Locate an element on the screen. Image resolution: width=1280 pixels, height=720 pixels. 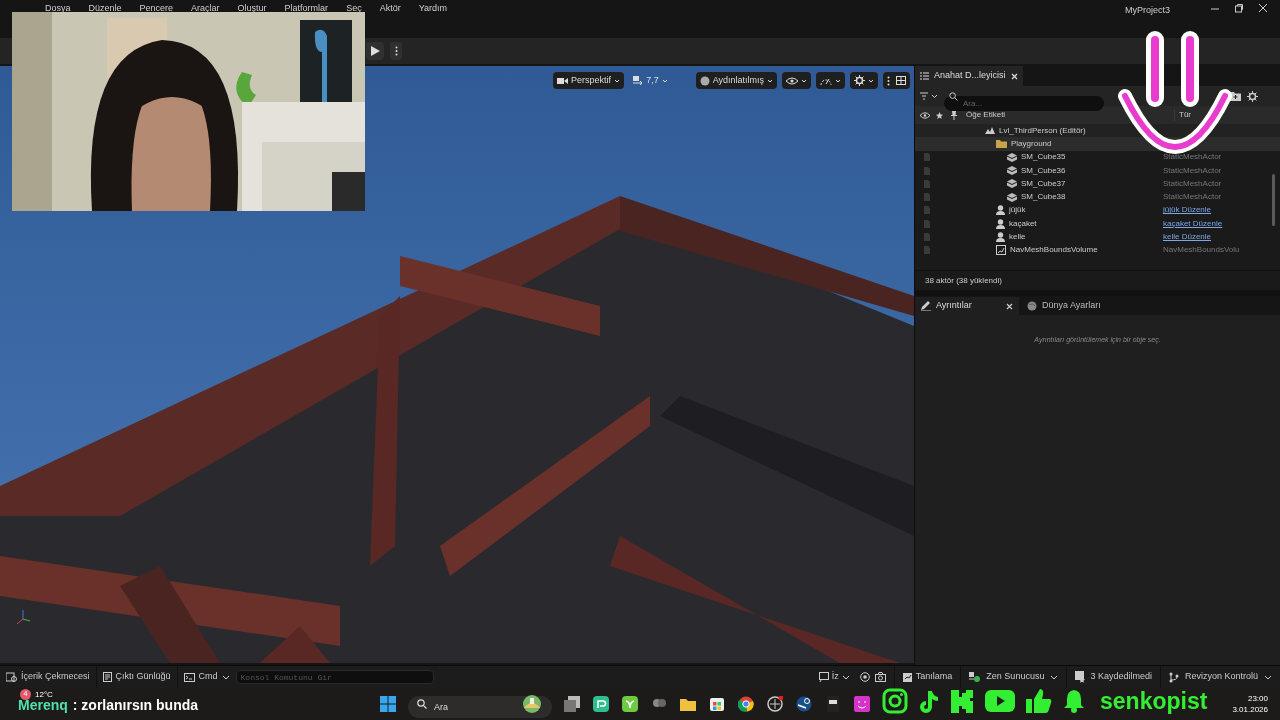
chat-username: Merenq is located at coordinates (43, 705).